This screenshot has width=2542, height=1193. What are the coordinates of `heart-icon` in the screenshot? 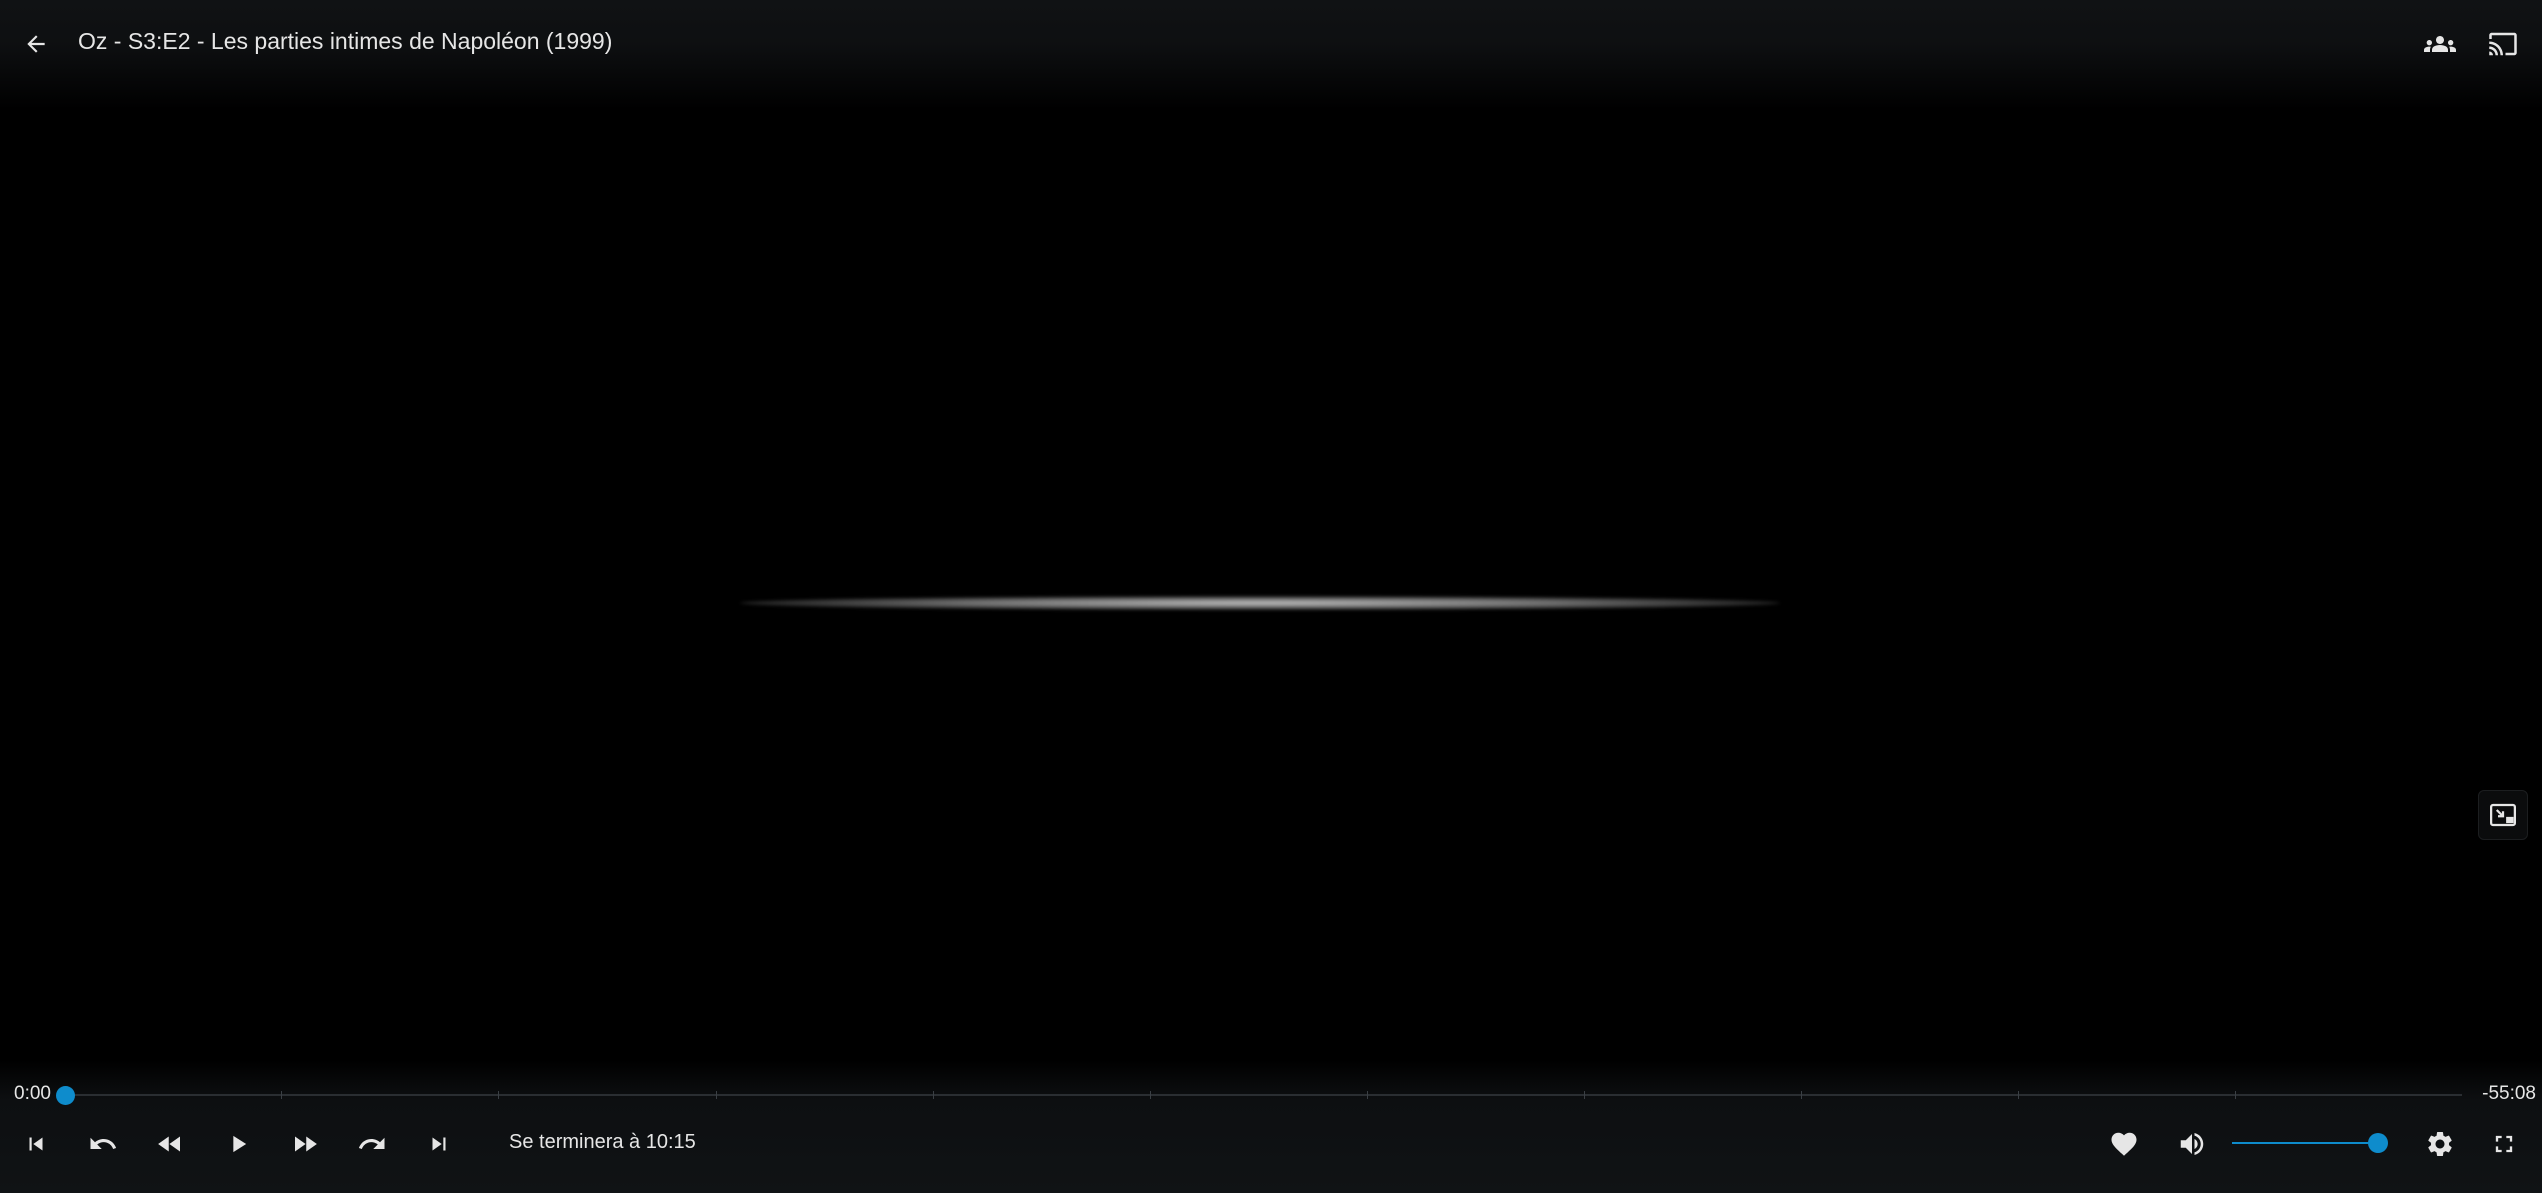 It's located at (2124, 1144).